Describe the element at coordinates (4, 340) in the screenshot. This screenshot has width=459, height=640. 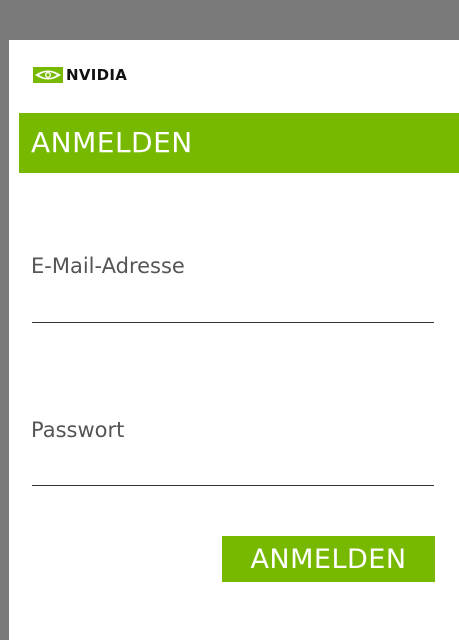
I see `left-overlay-rail` at that location.